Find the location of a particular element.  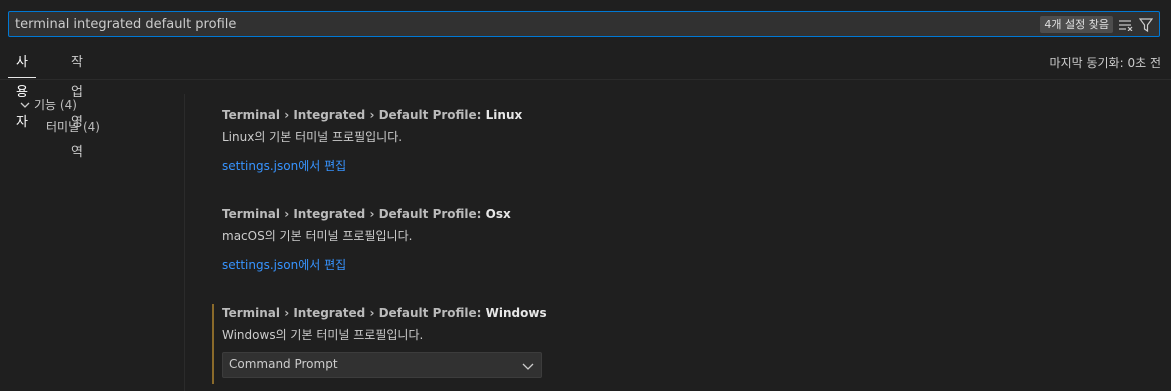

toc-item-label: 터미널 is located at coordinates (63, 127).